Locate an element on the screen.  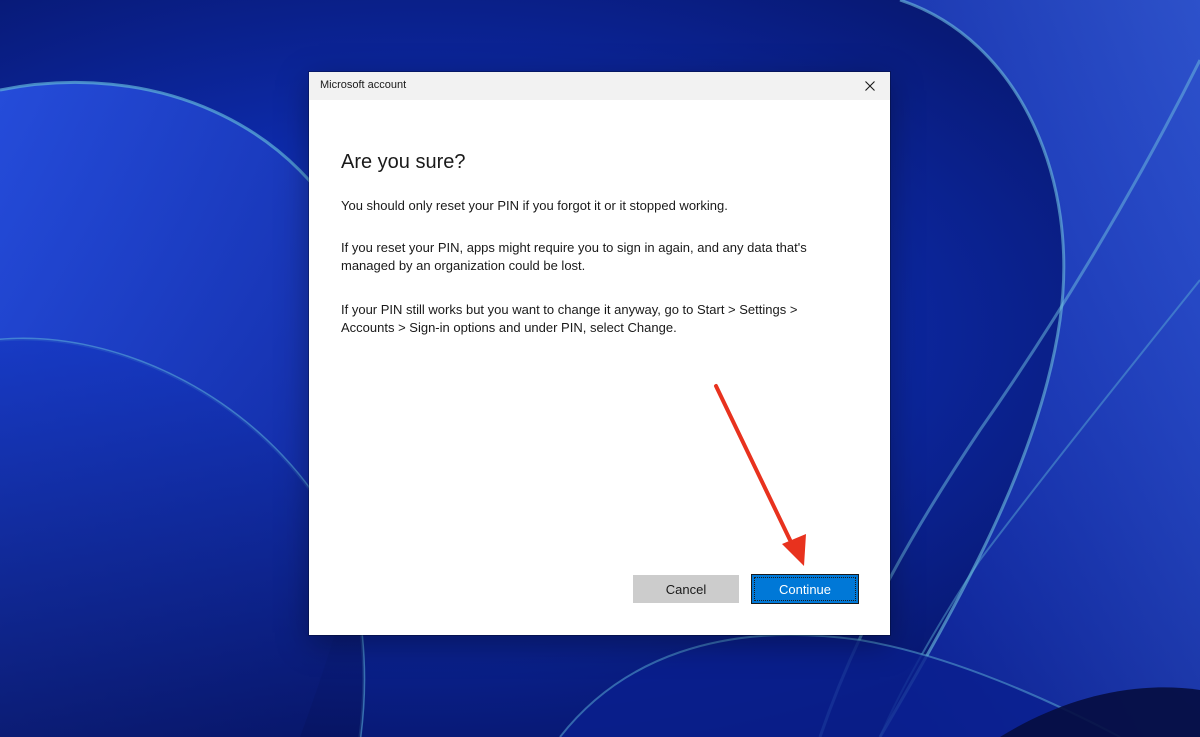
close-button is located at coordinates (870, 86).